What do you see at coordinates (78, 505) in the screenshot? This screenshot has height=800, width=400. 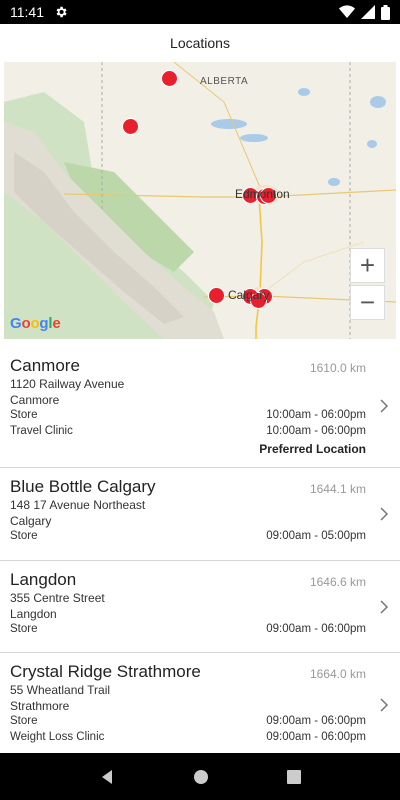 I see `location-address: 148 17 Avenue Northeast` at bounding box center [78, 505].